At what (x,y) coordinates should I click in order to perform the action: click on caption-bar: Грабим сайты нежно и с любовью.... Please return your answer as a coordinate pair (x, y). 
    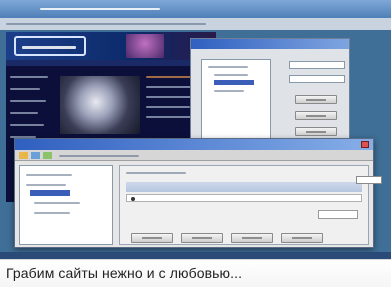
    Looking at the image, I should click on (195, 273).